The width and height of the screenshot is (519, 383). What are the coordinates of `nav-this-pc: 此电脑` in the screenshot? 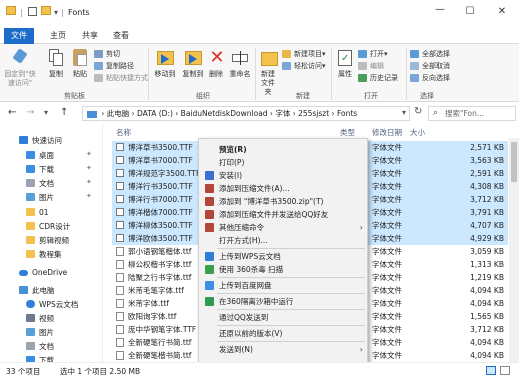 It's located at (37, 290).